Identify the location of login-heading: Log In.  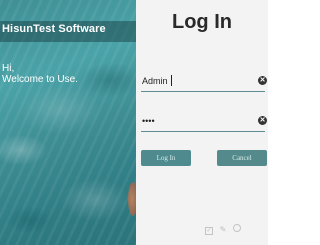
(202, 22).